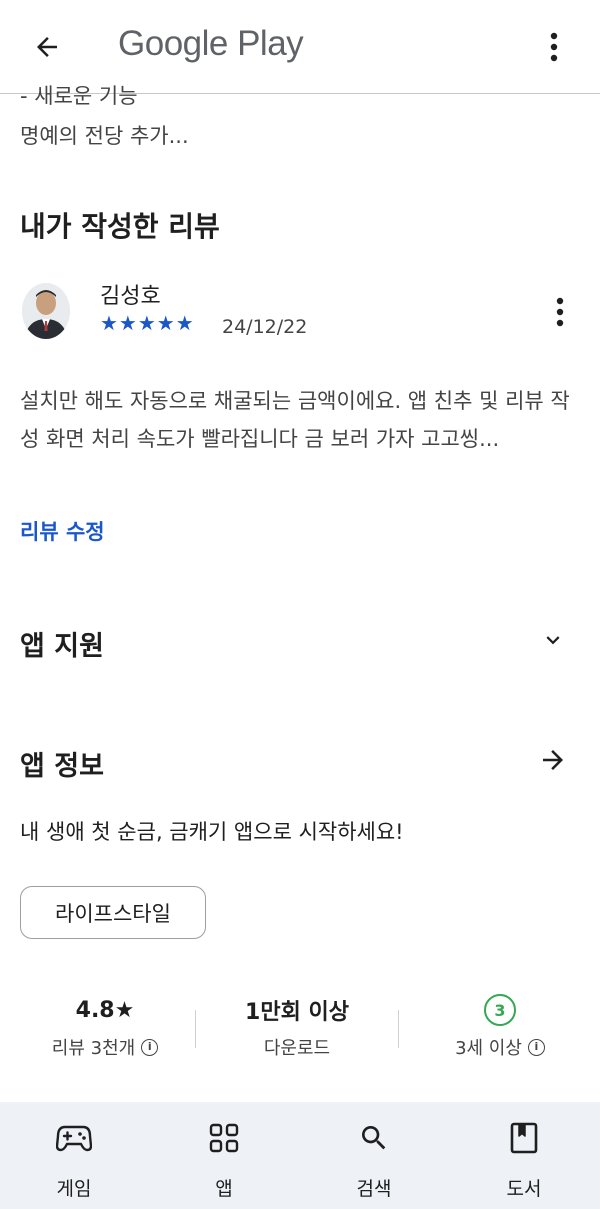  I want to click on more-options-button, so click(554, 47).